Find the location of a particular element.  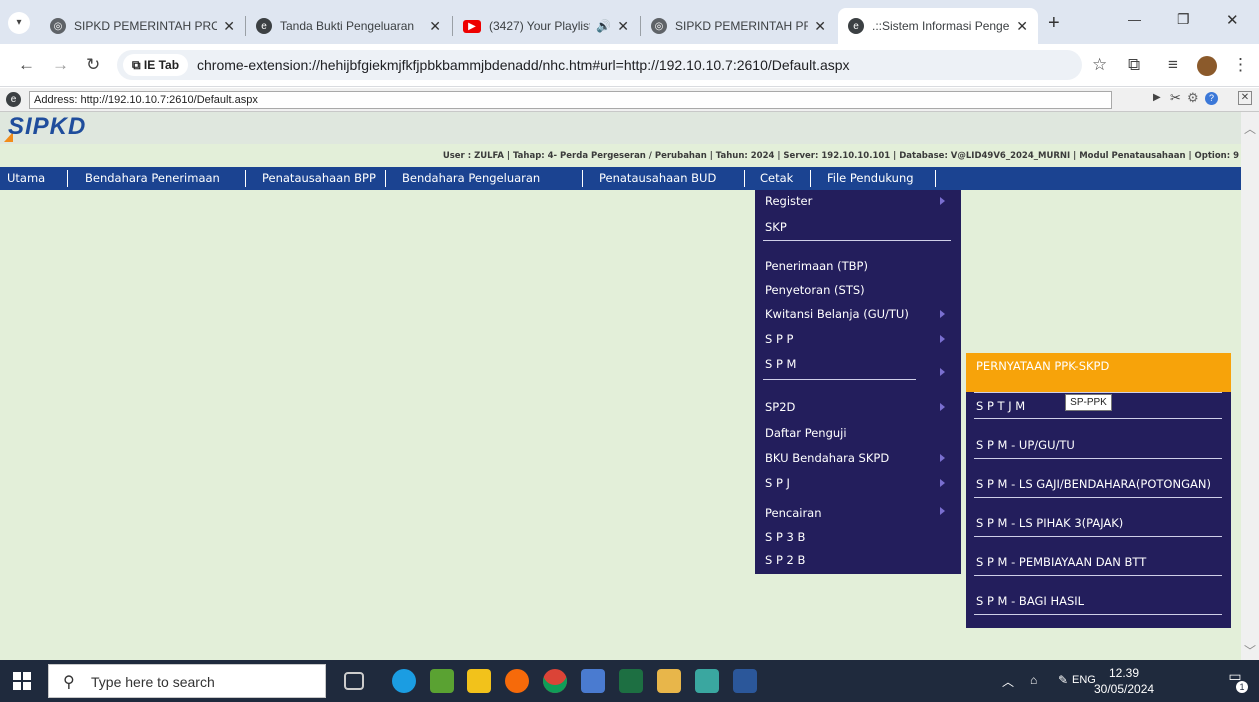

chrome-icon is located at coordinates (555, 681).